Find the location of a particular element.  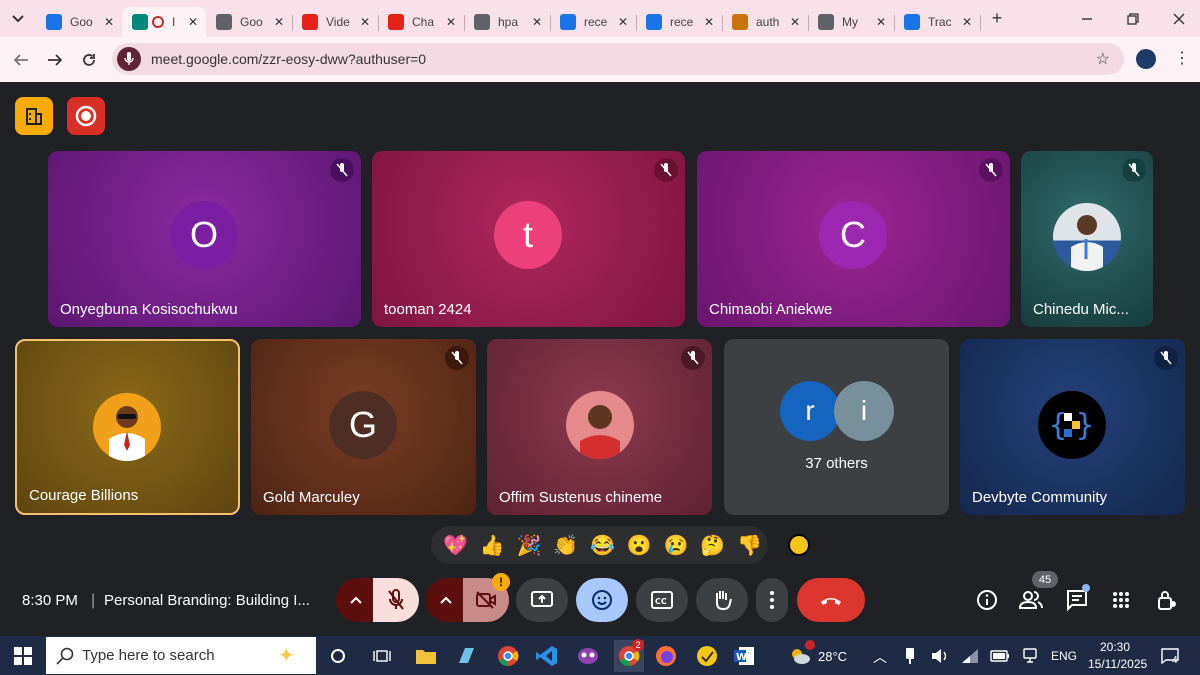

new-tab-button: + is located at coordinates (997, 18).